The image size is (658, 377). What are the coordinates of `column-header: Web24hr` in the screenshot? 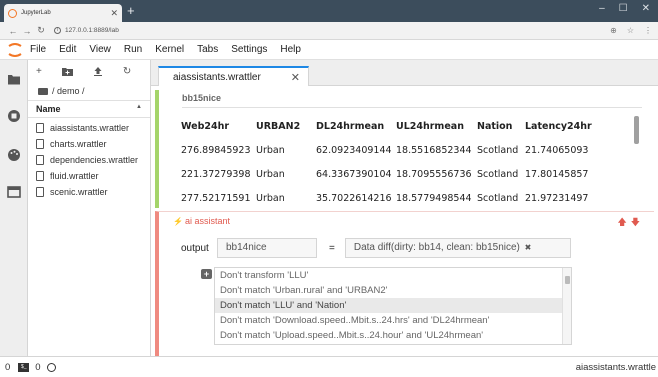 It's located at (205, 126).